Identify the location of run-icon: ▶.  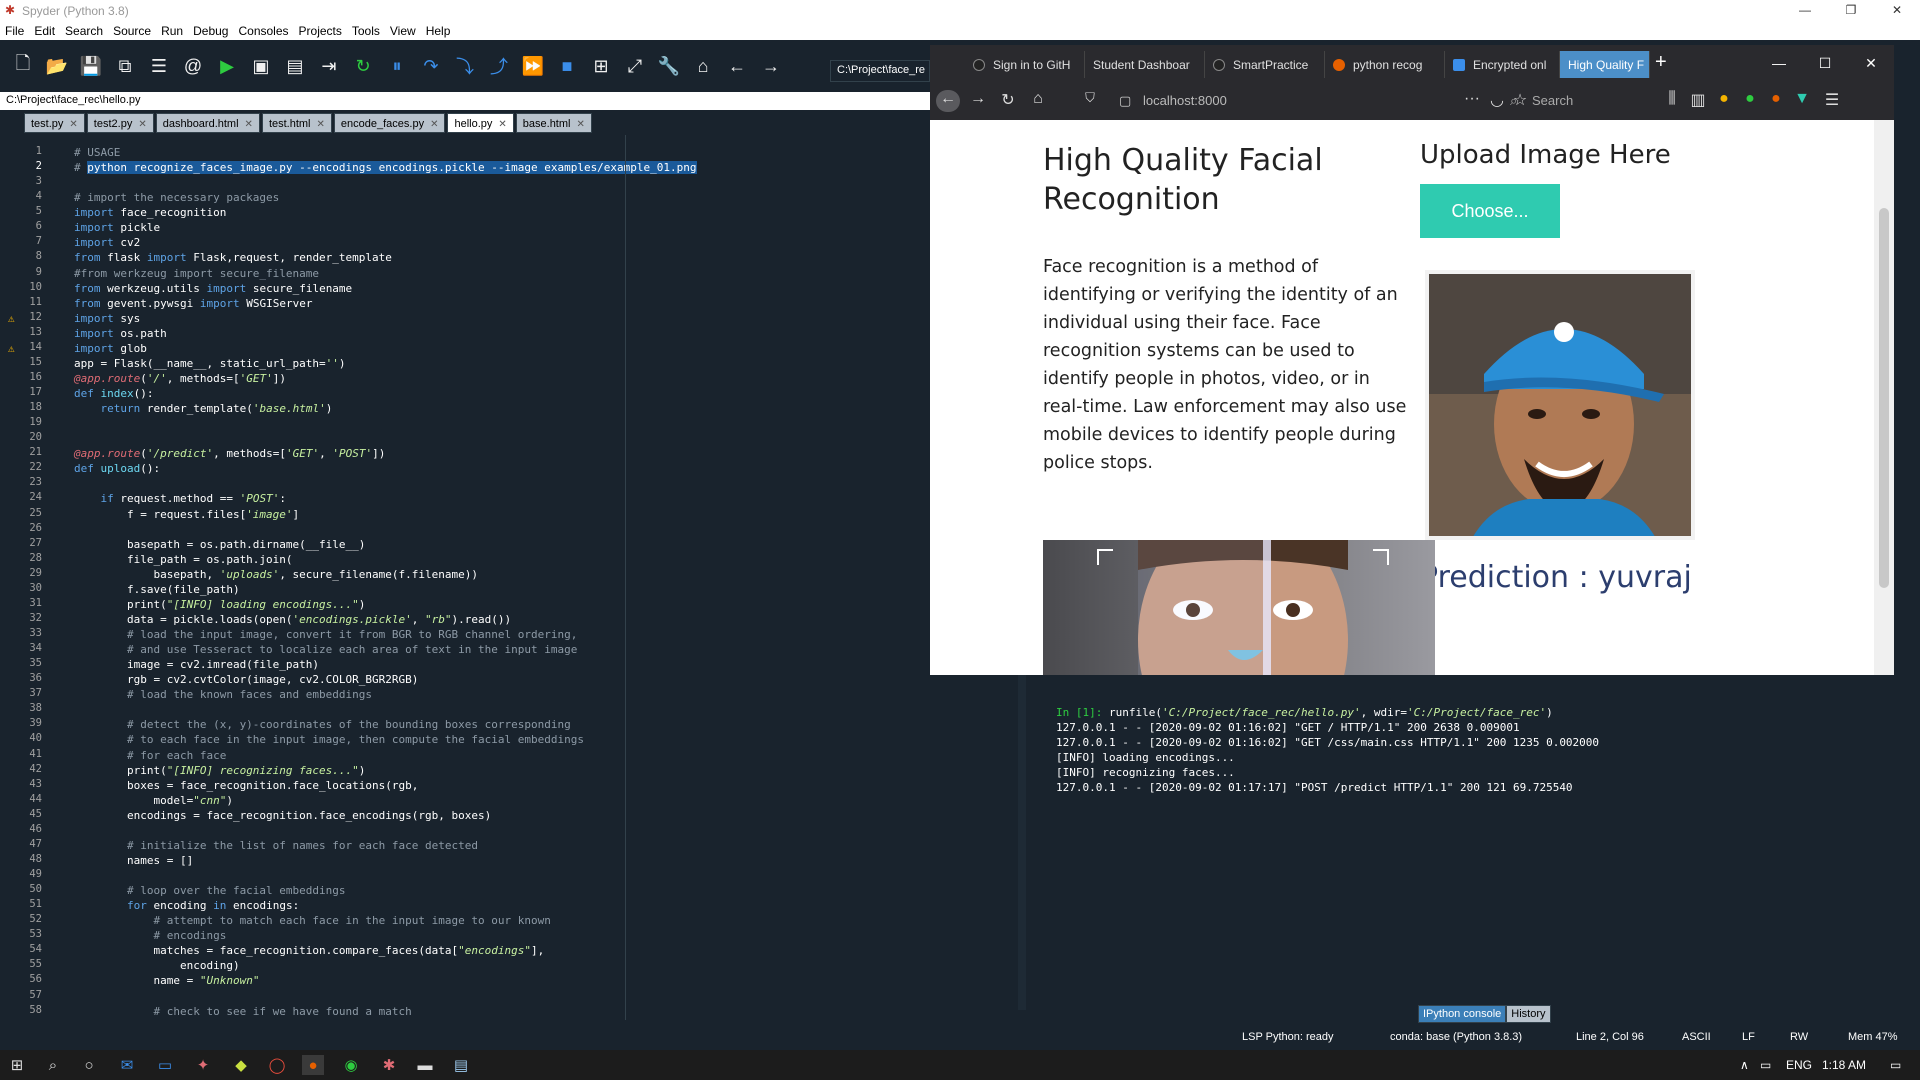
(227, 66).